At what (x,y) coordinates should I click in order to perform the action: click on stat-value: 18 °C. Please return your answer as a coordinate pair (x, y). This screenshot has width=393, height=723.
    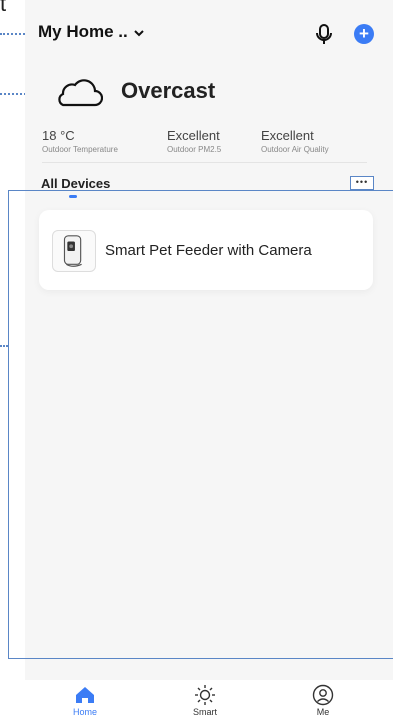
    Looking at the image, I should click on (58, 135).